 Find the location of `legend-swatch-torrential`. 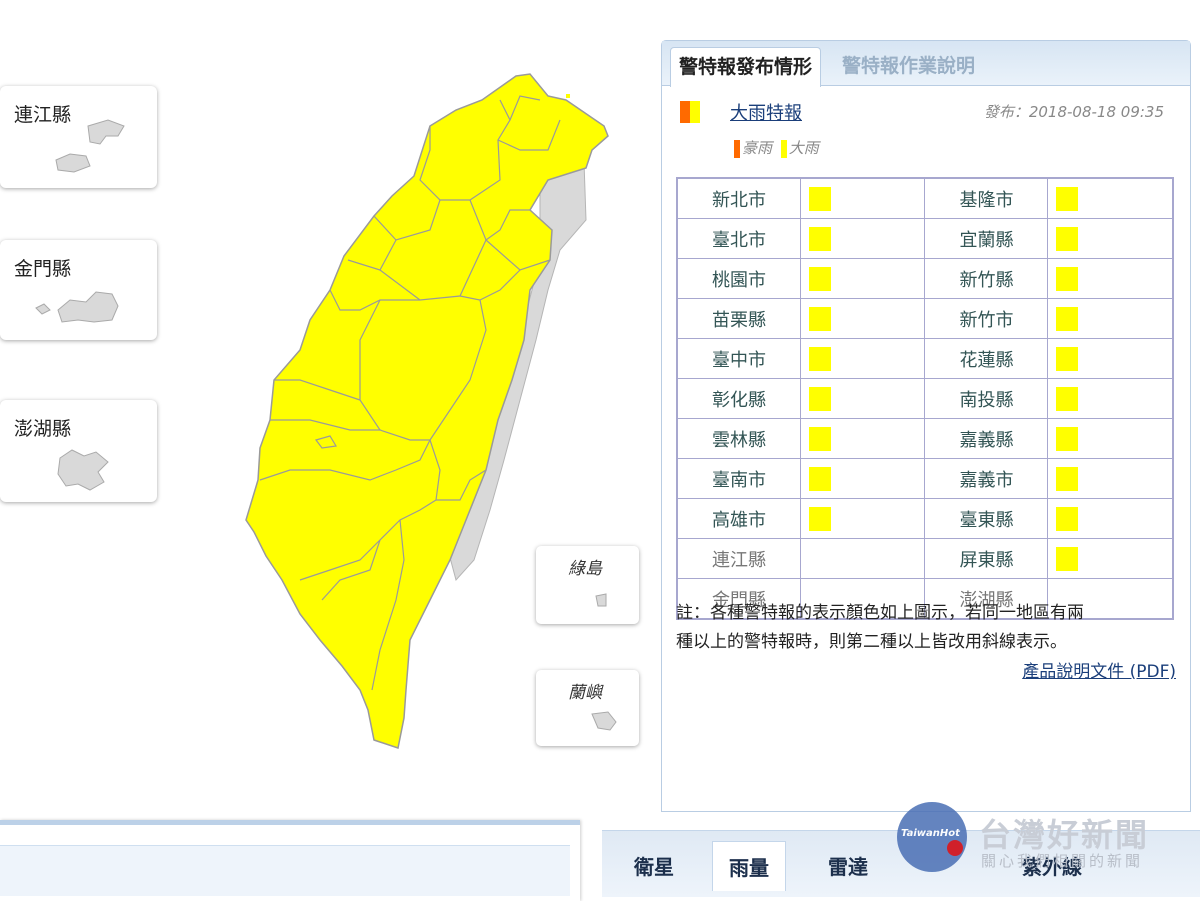

legend-swatch-torrential is located at coordinates (737, 148).